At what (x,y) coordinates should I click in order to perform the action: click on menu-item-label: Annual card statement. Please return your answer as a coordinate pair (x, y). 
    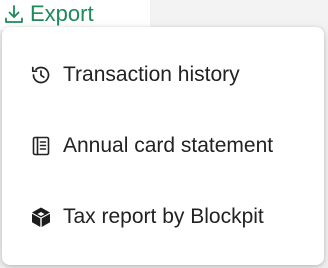
    Looking at the image, I should click on (168, 145).